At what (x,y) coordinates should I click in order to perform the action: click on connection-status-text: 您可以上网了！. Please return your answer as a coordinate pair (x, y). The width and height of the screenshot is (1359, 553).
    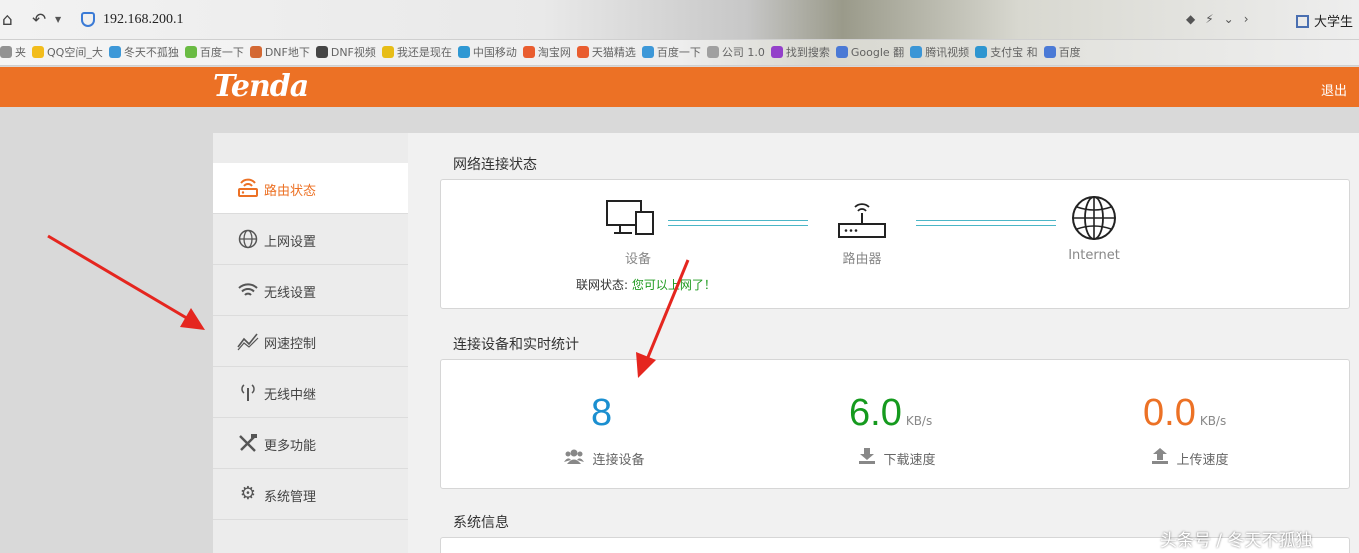
    Looking at the image, I should click on (673, 285).